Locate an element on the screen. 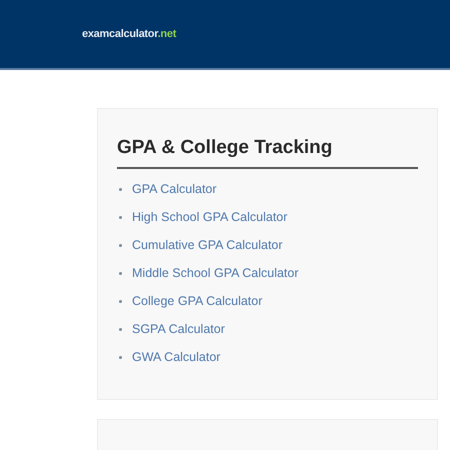 The width and height of the screenshot is (450, 450). calculator-link: GPA Calculator is located at coordinates (174, 189).